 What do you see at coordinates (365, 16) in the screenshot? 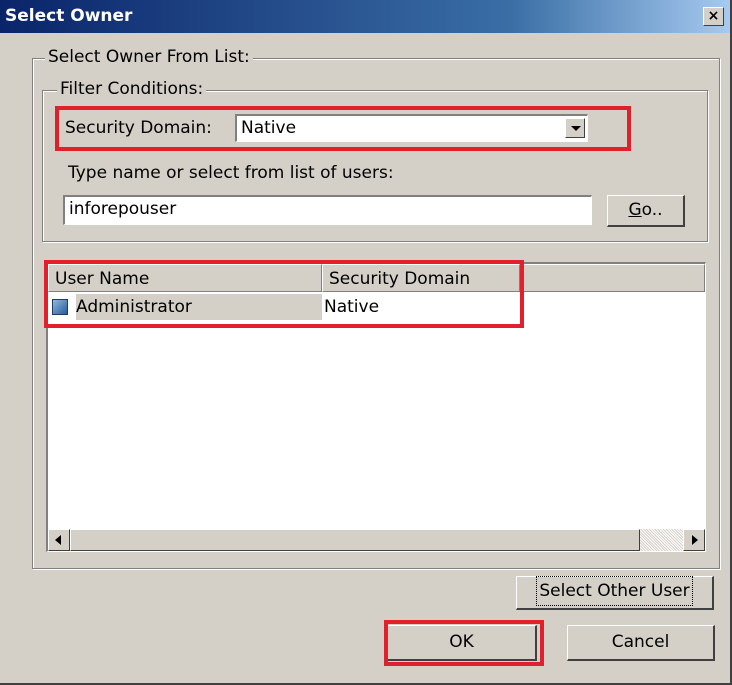
I see `title-bar: Select Owner ×` at bounding box center [365, 16].